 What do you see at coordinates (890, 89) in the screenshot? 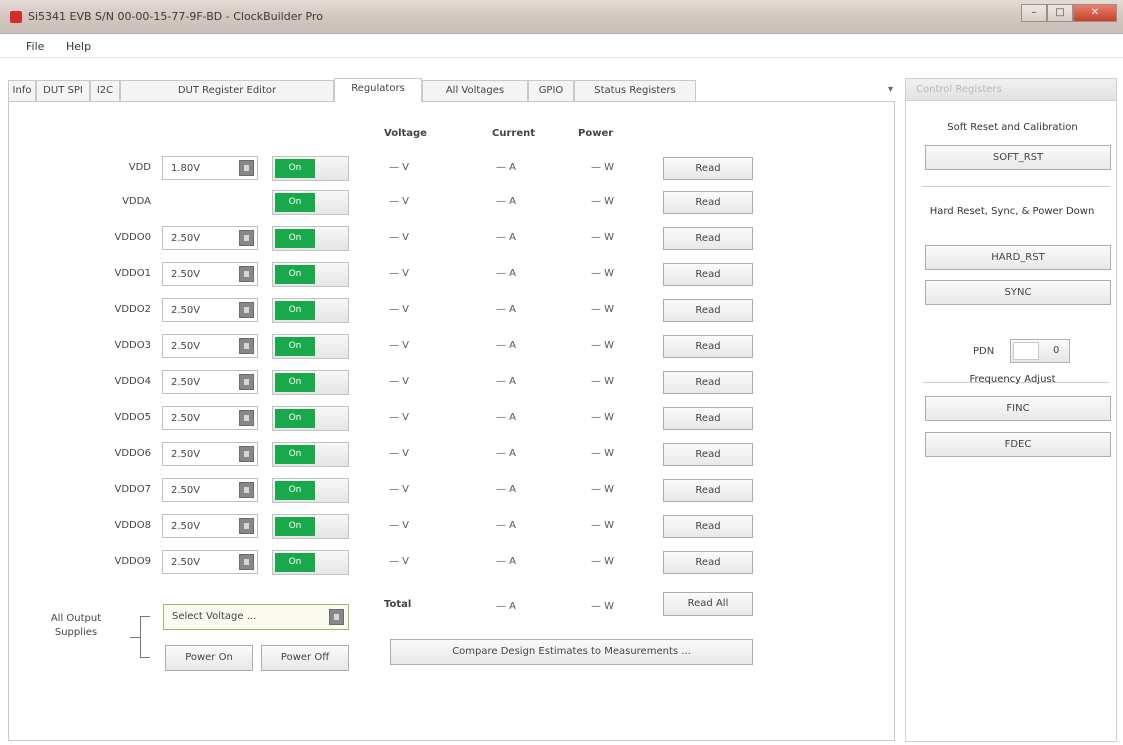
I see `tab-overflow-arrow-icon: ▾` at bounding box center [890, 89].